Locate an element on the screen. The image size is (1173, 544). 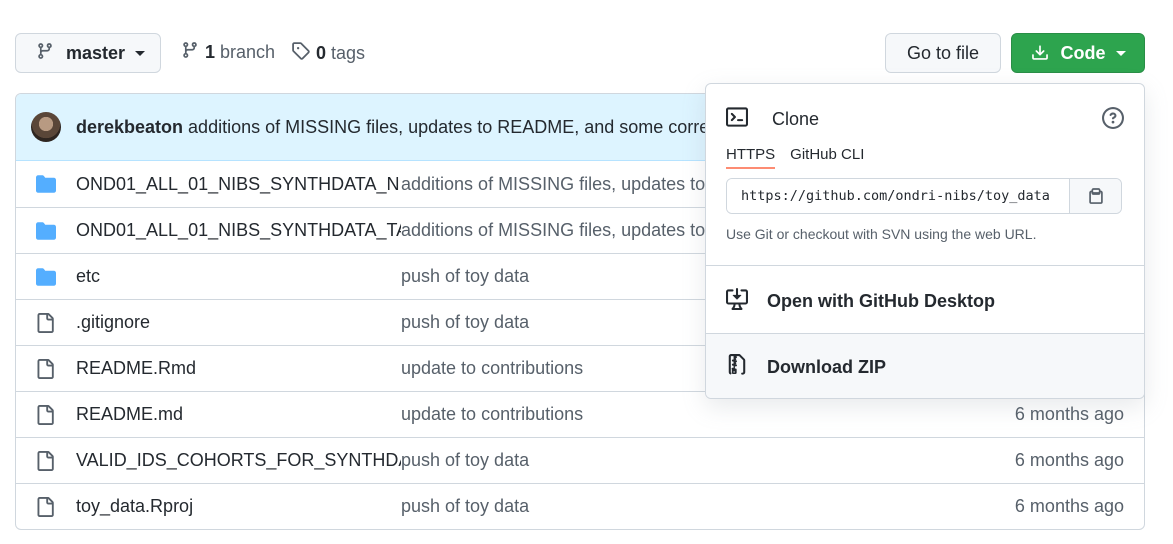
desktop-download-icon is located at coordinates (737, 301).